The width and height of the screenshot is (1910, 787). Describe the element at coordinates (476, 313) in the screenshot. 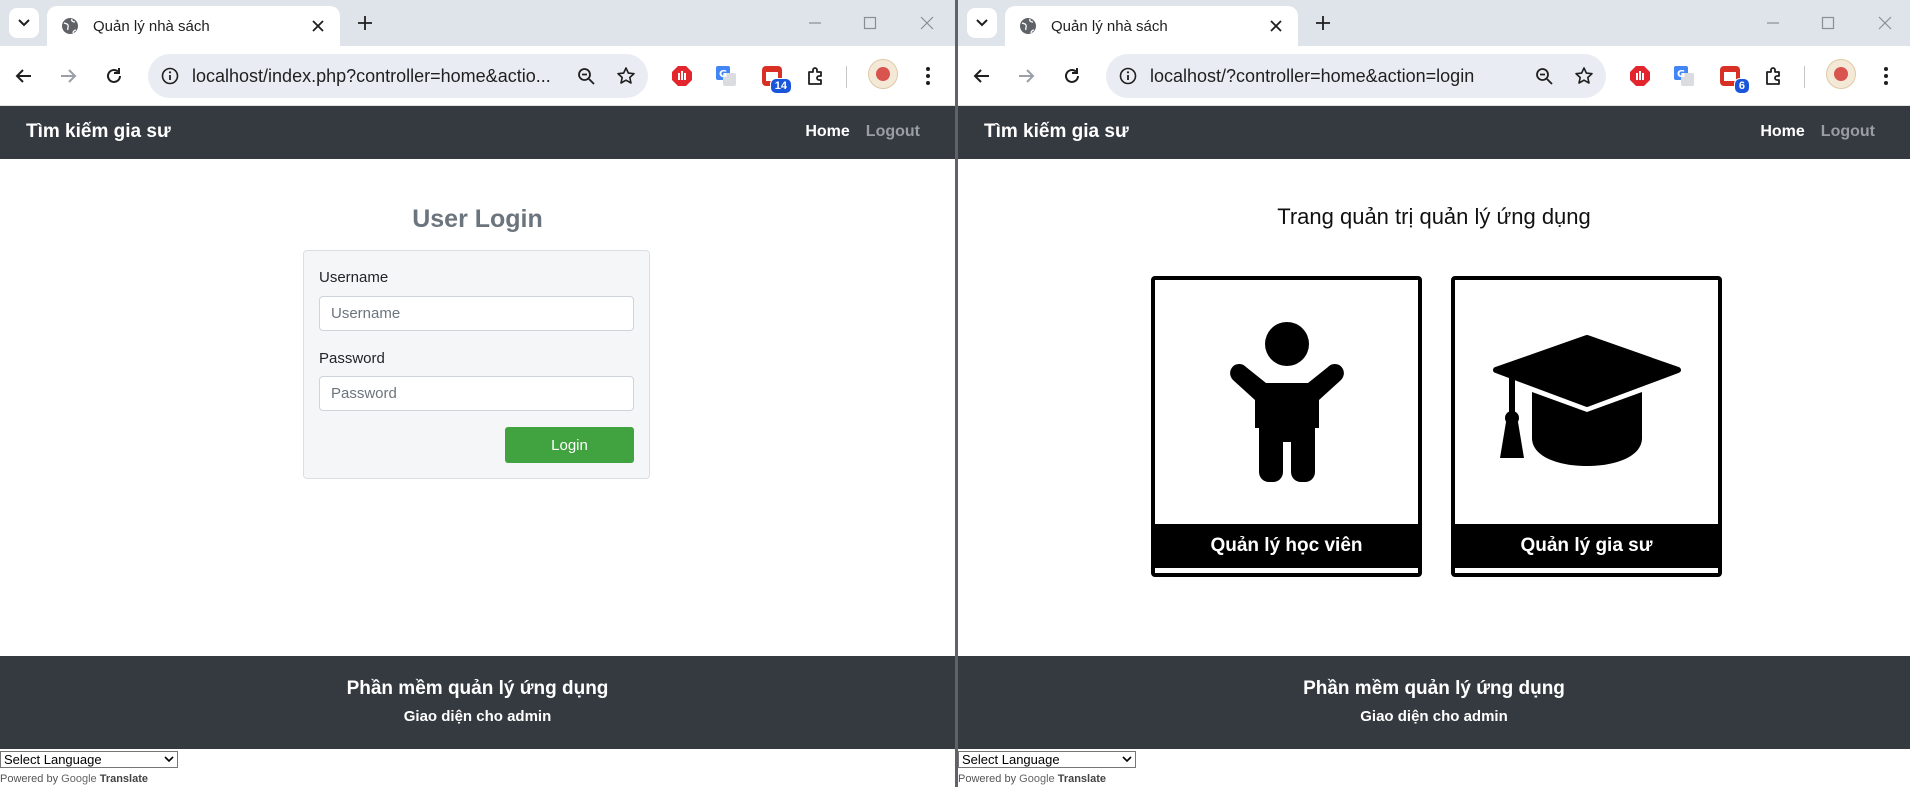

I see `username-input` at that location.